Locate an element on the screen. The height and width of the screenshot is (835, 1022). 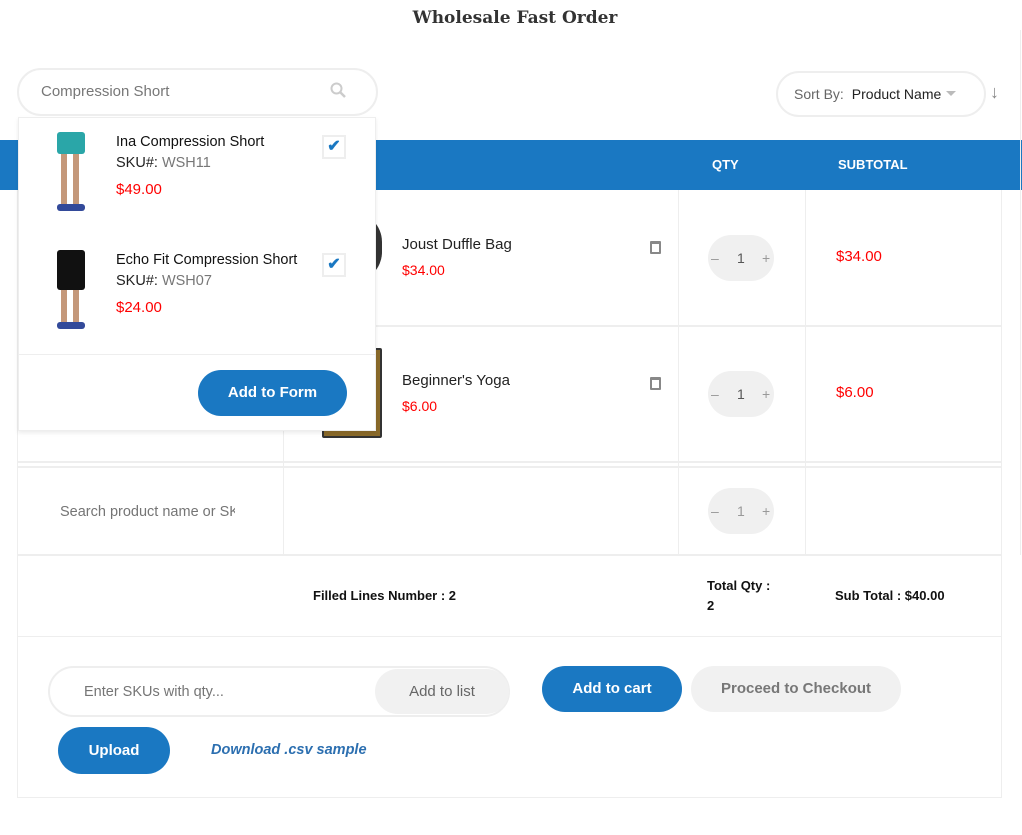
result-sku: SKU#: WSH11 is located at coordinates (163, 163).